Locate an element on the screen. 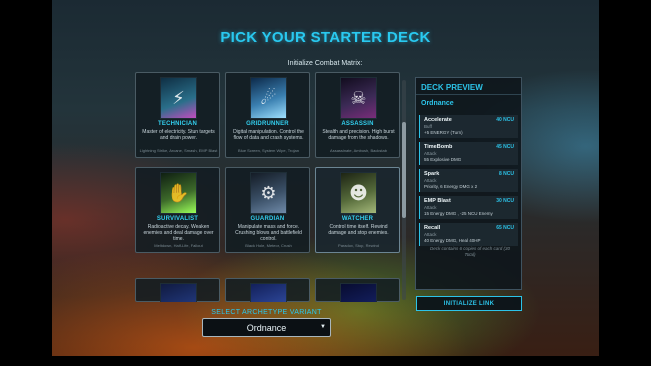 The height and width of the screenshot is (366, 651). letterbox-right is located at coordinates (625, 183).